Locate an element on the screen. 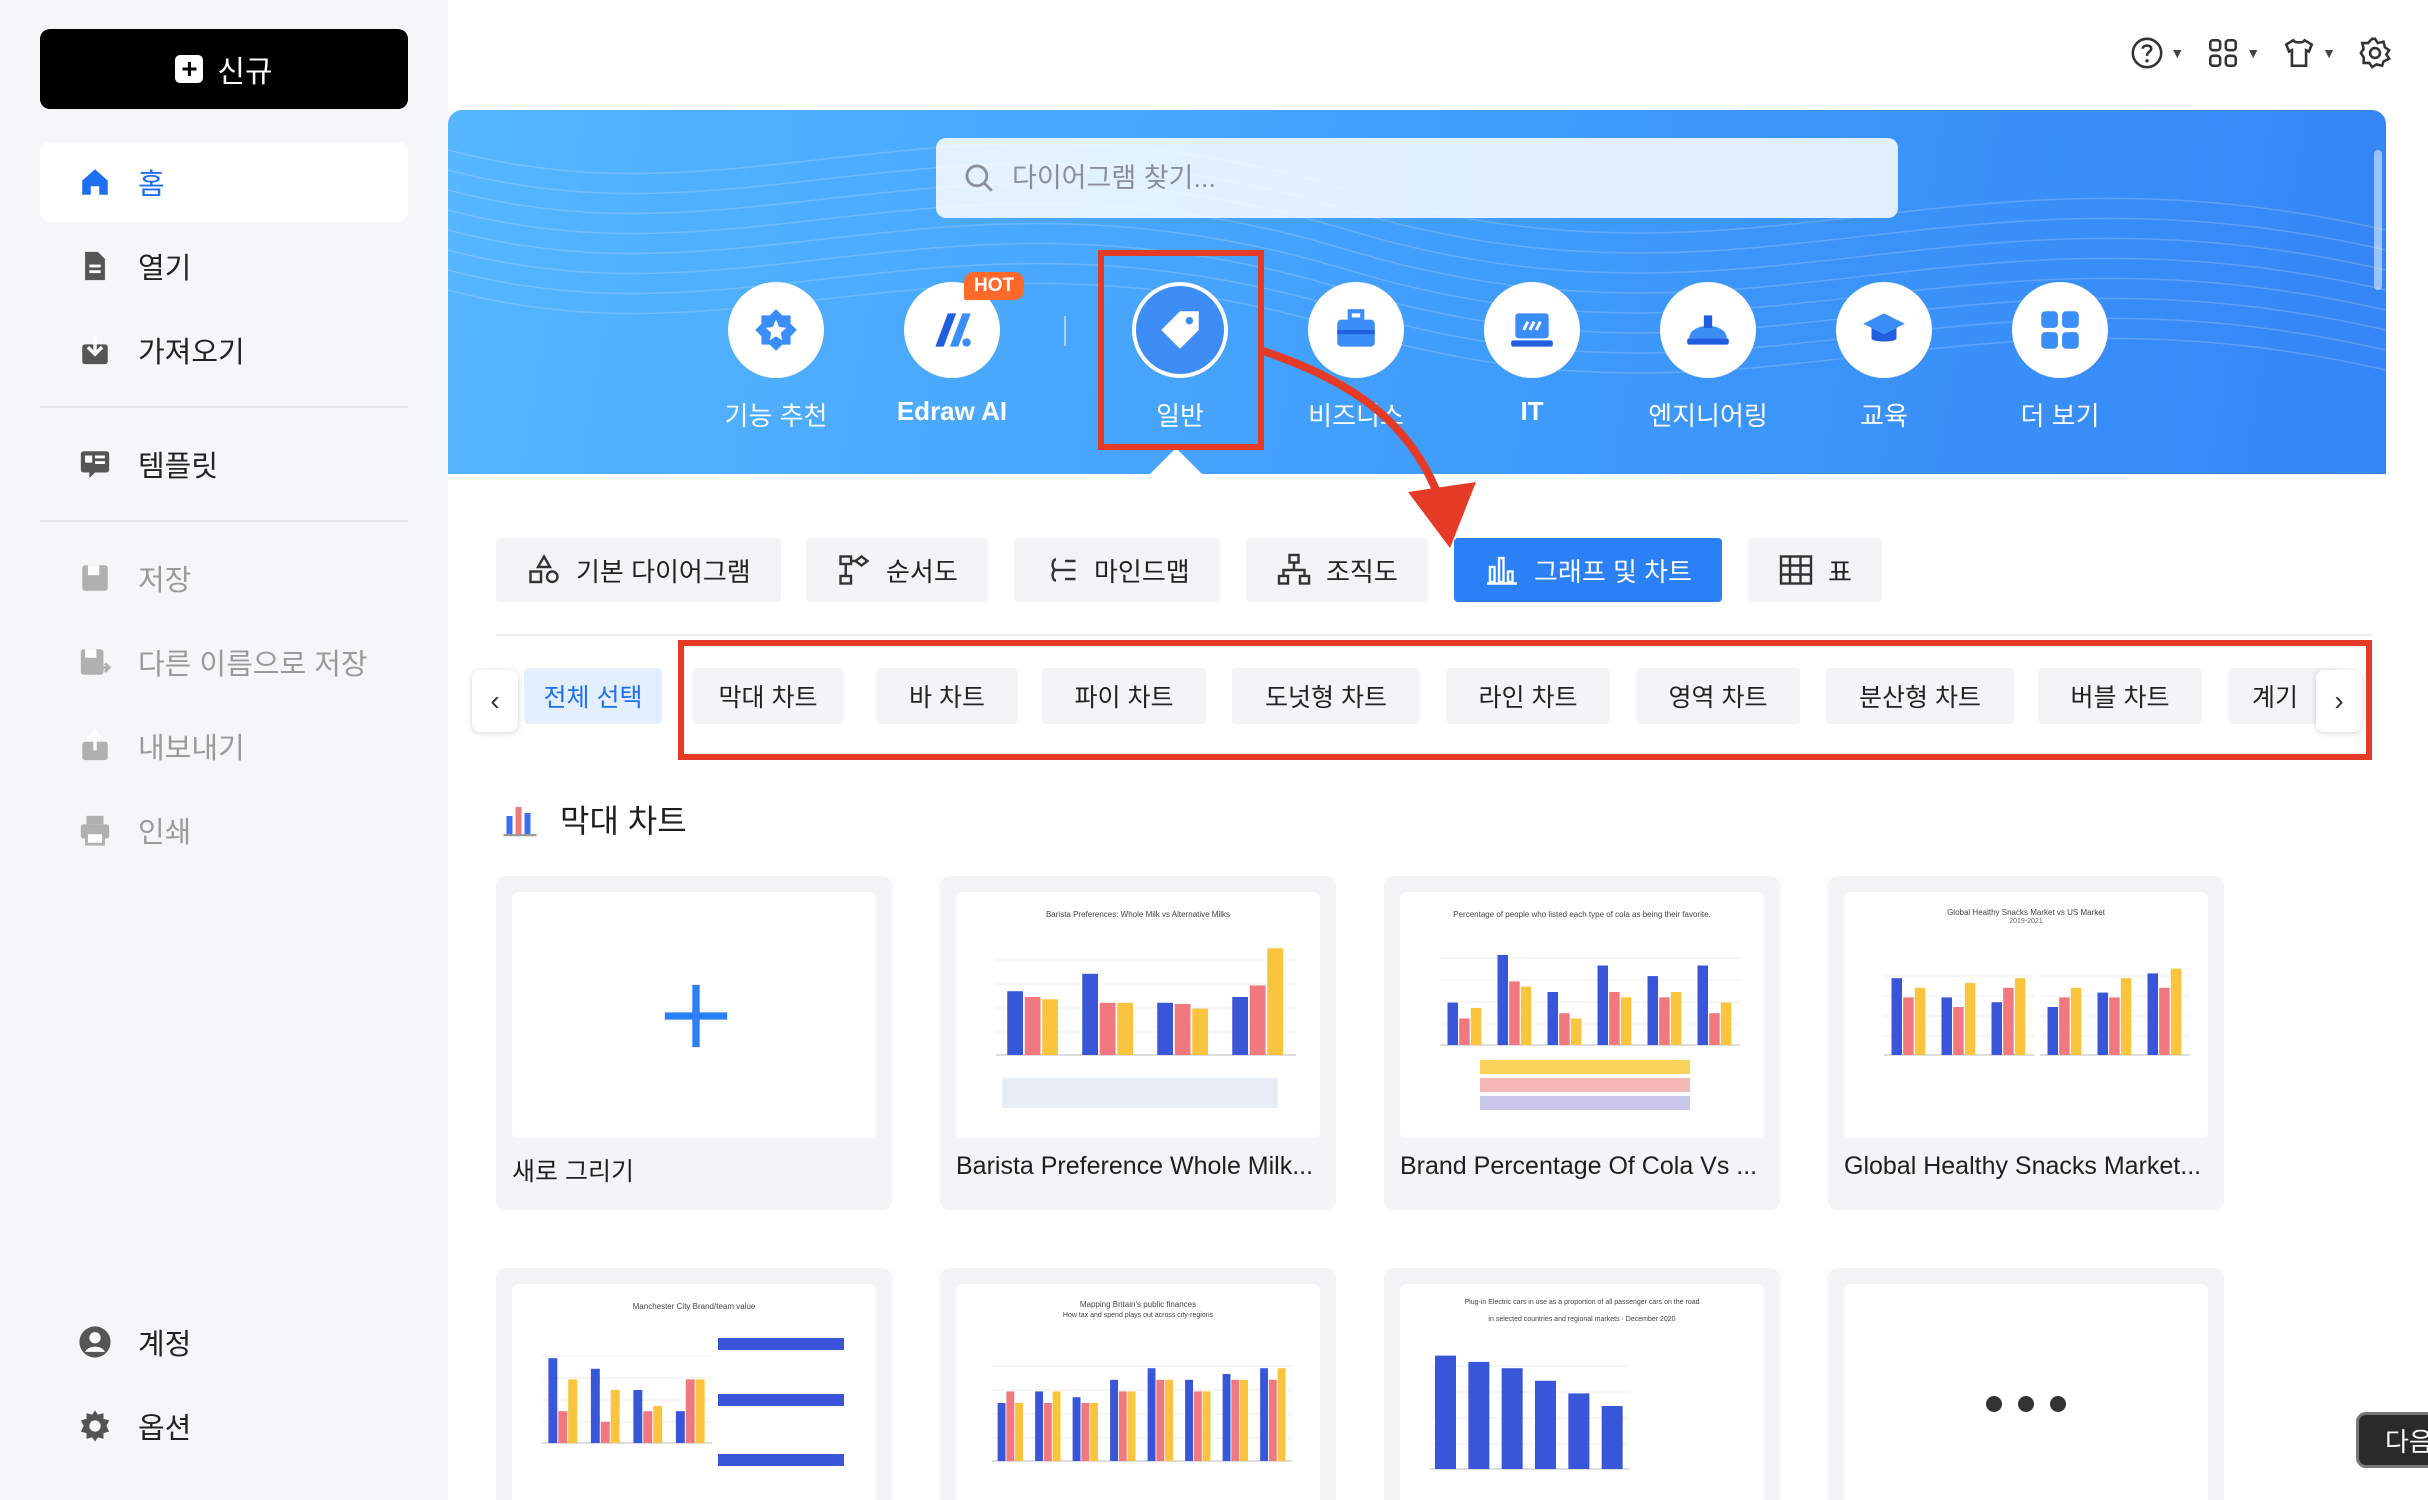 This screenshot has width=2428, height=1500. apps-menu: ▼ is located at coordinates (2233, 53).